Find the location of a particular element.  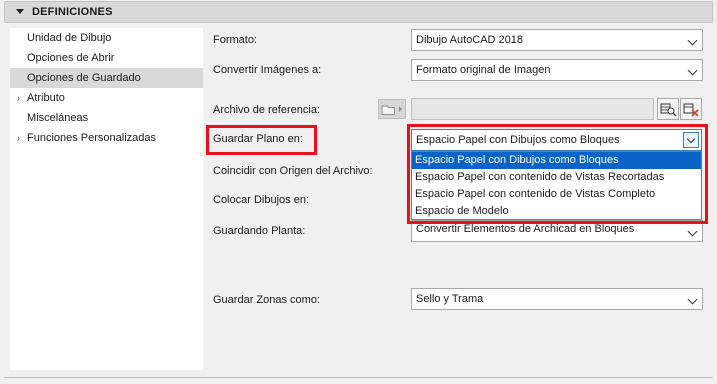

sidebar-item-label: Funciones Personalizadas is located at coordinates (92, 138).